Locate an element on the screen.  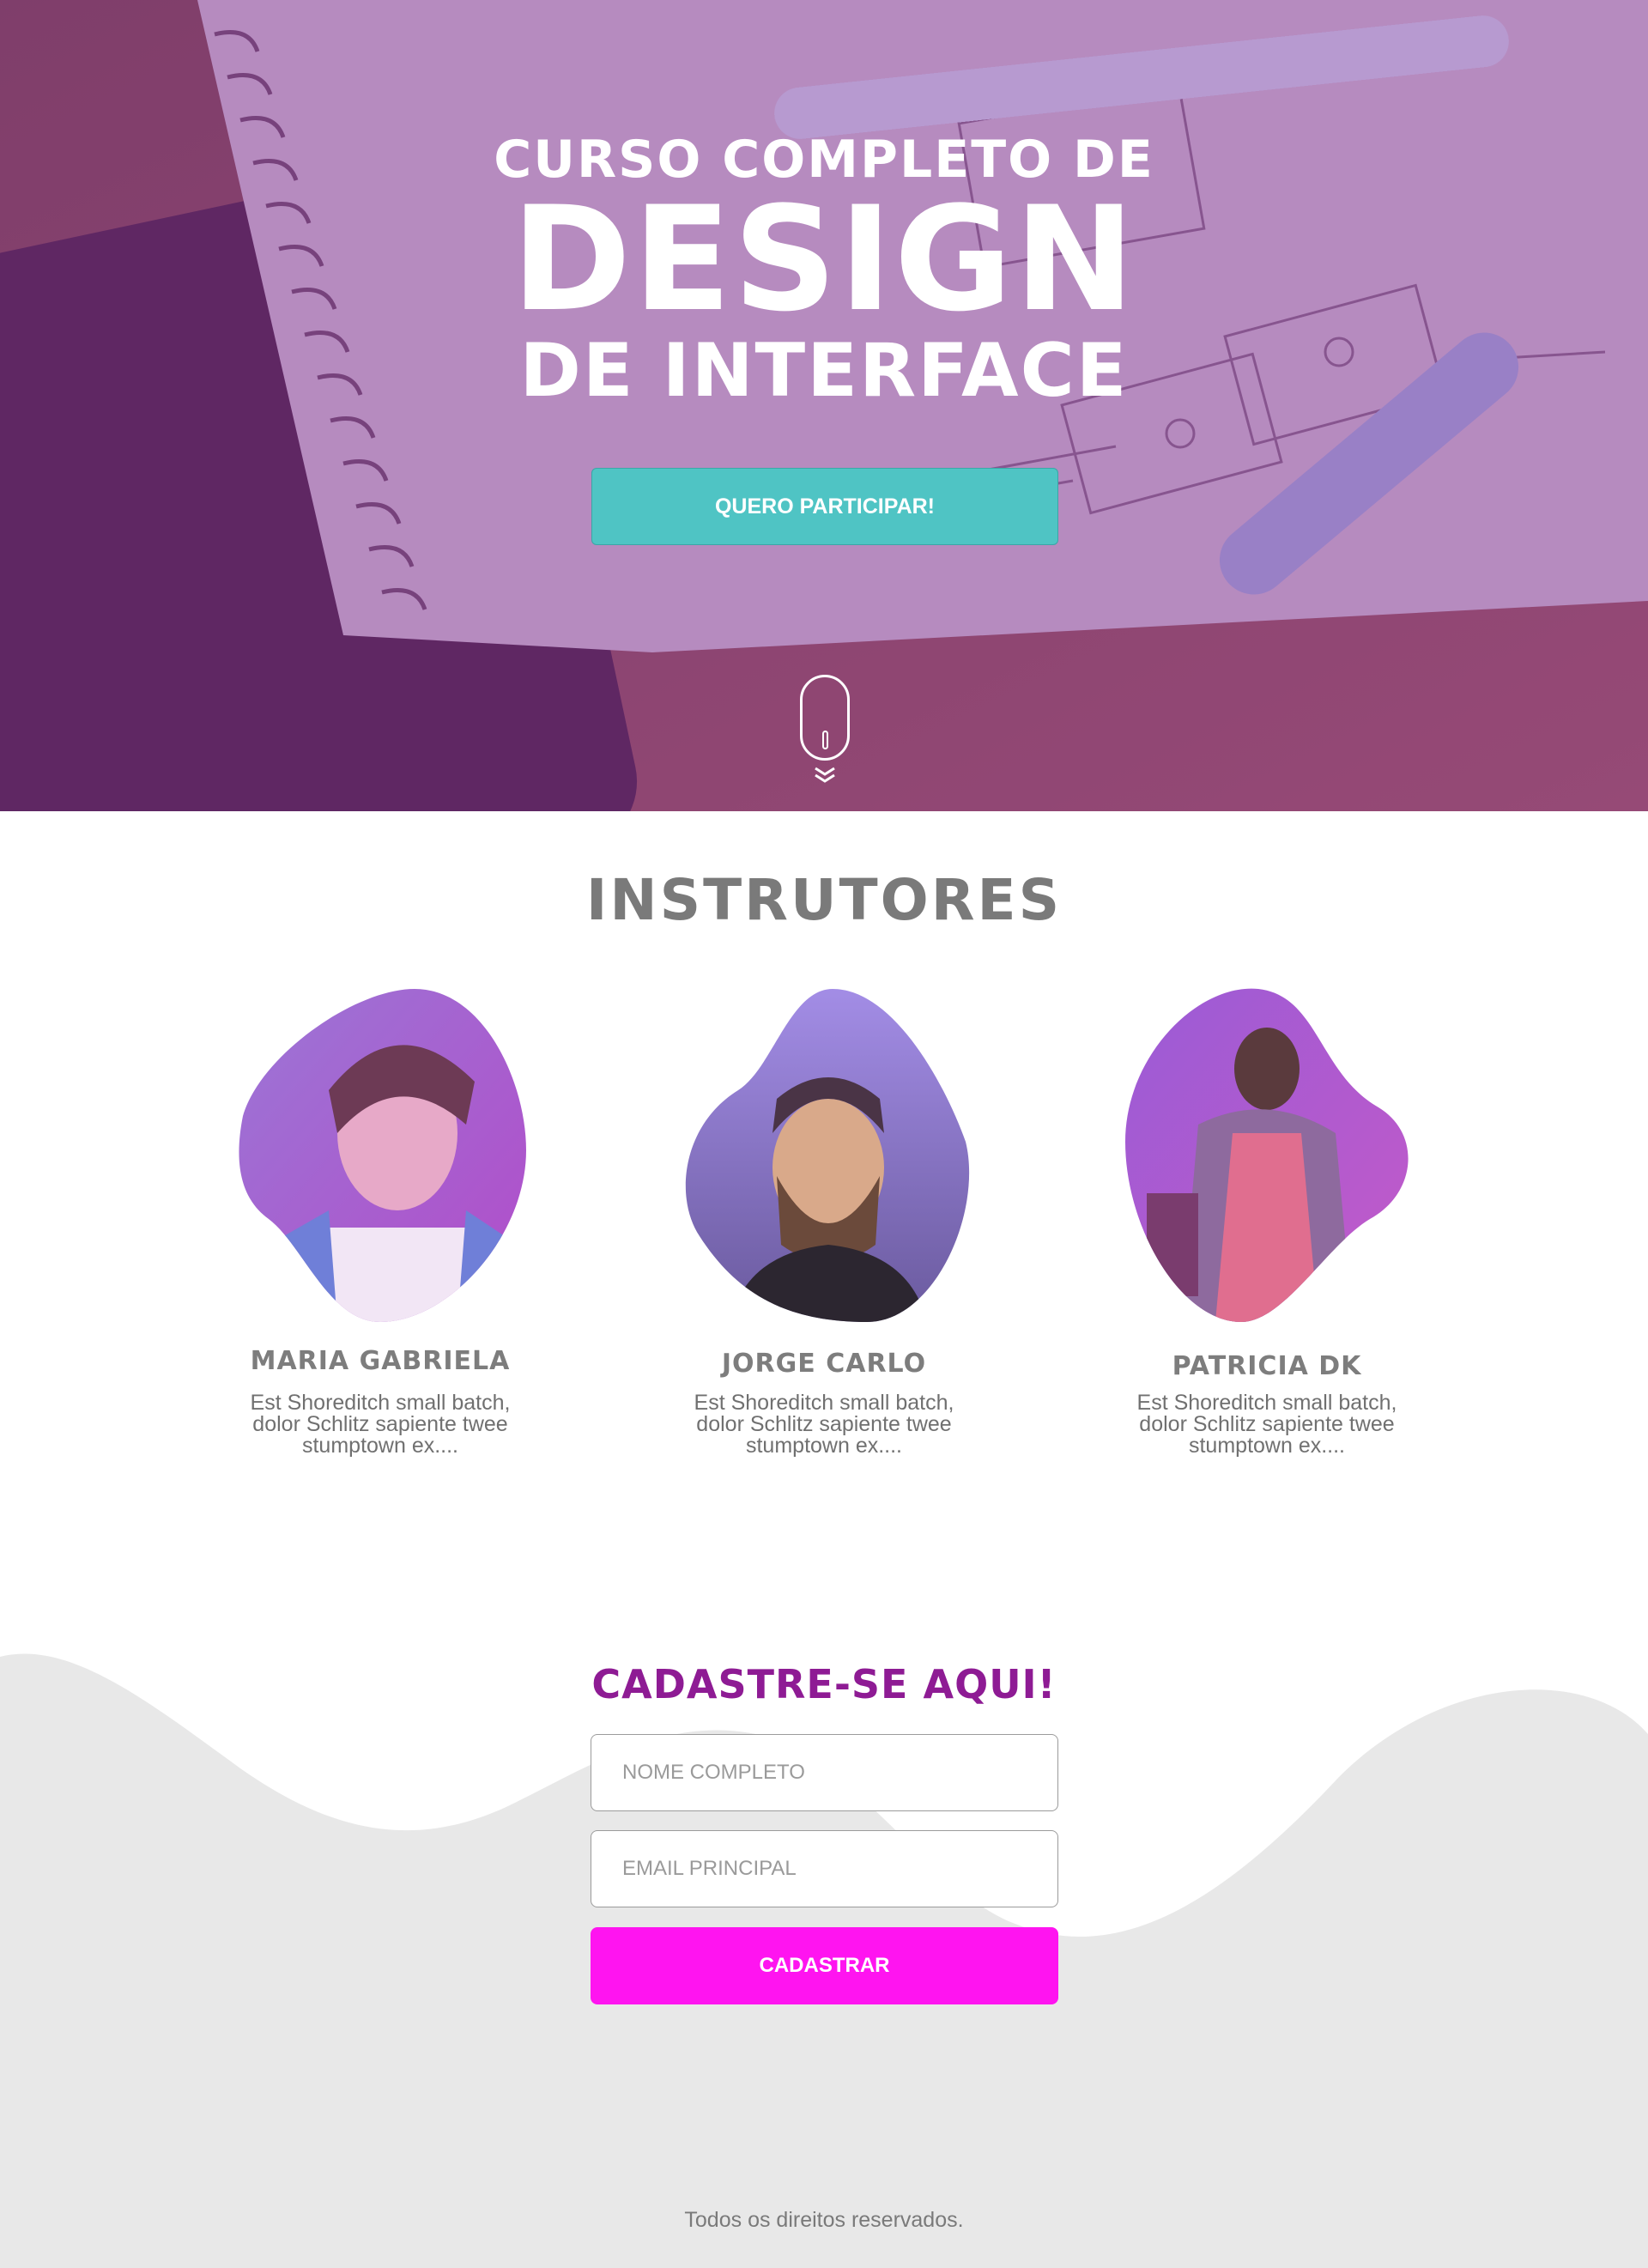
hero-title-line3: DE INTERFACE is located at coordinates (824, 371).